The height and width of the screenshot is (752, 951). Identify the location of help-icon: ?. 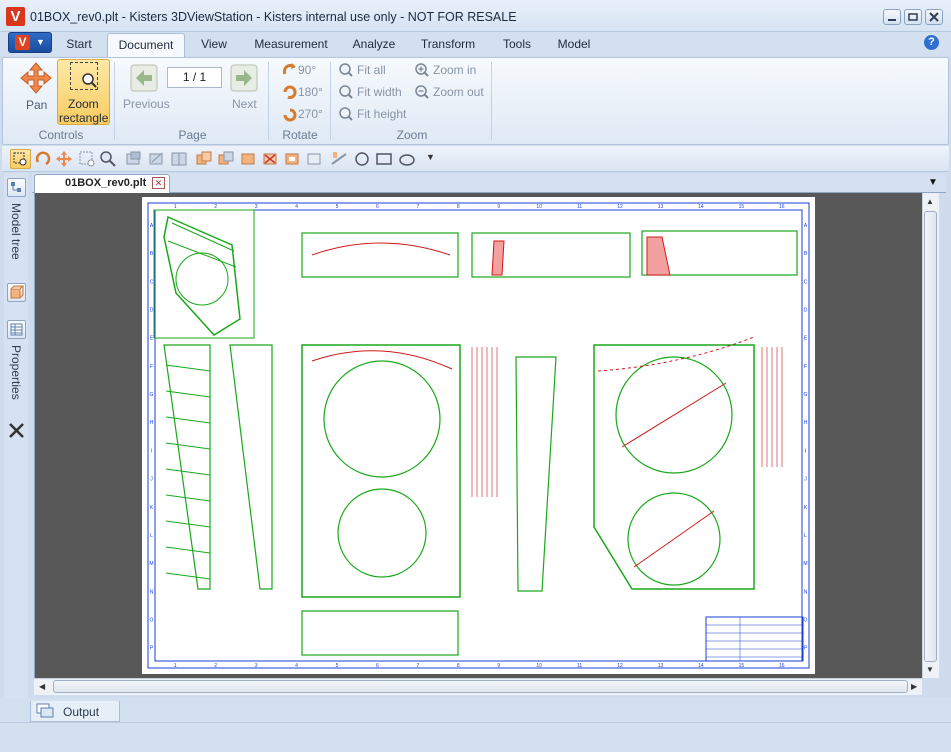
(931, 42).